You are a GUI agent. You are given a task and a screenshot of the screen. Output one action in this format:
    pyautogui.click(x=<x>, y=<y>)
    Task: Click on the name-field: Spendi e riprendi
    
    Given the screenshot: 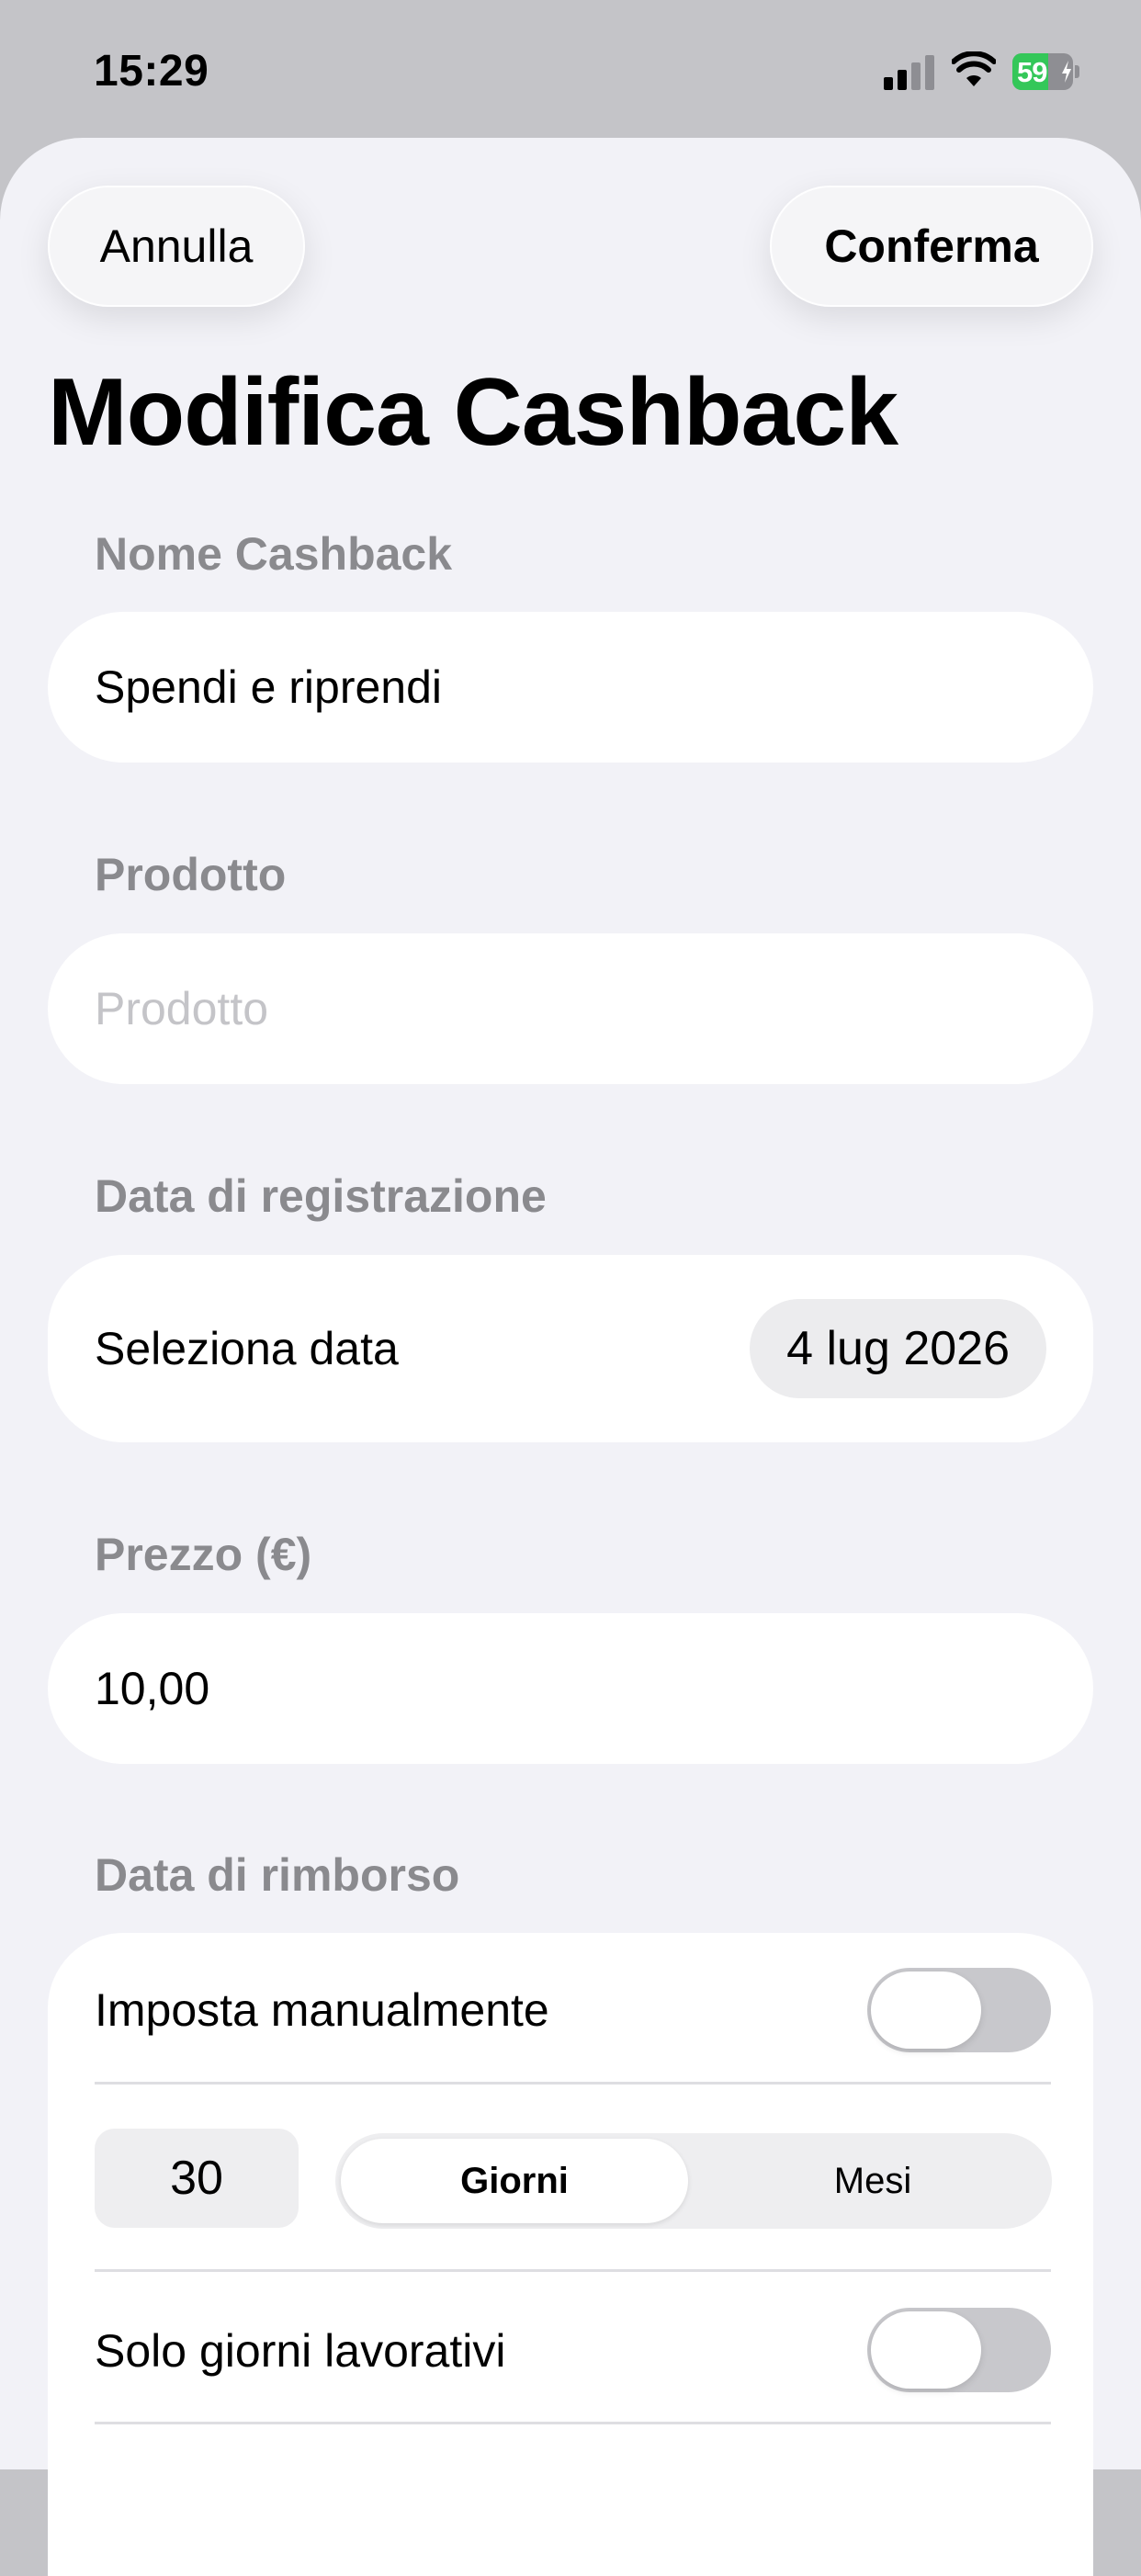 What is the action you would take?
    pyautogui.click(x=570, y=687)
    